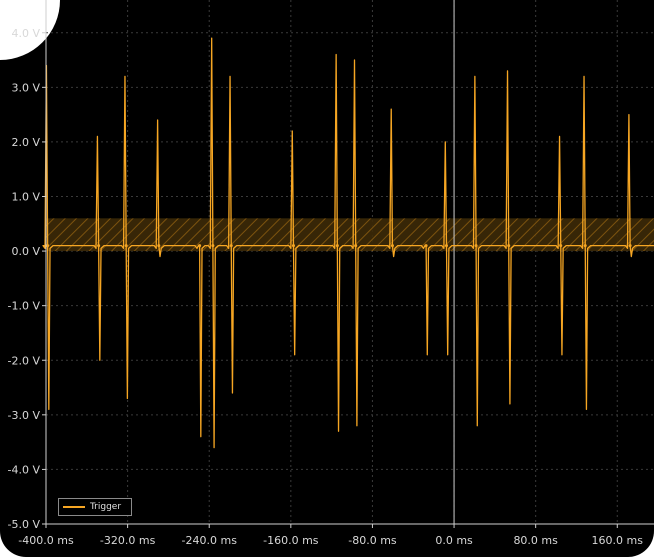 The height and width of the screenshot is (557, 654). I want to click on legend-label: Trigger, so click(106, 507).